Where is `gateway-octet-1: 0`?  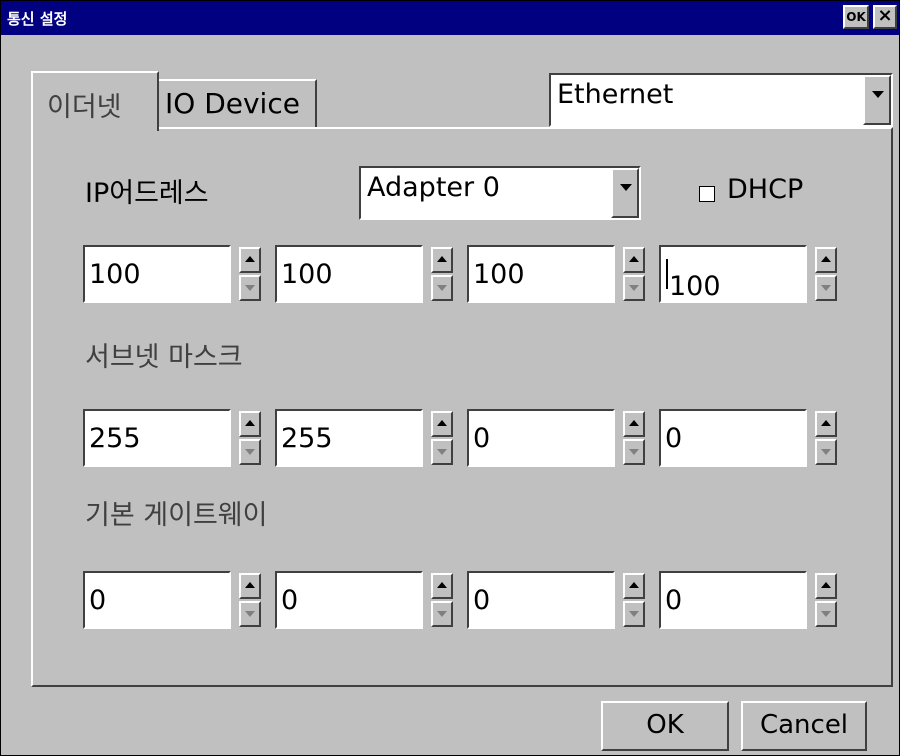 gateway-octet-1: 0 is located at coordinates (174, 600).